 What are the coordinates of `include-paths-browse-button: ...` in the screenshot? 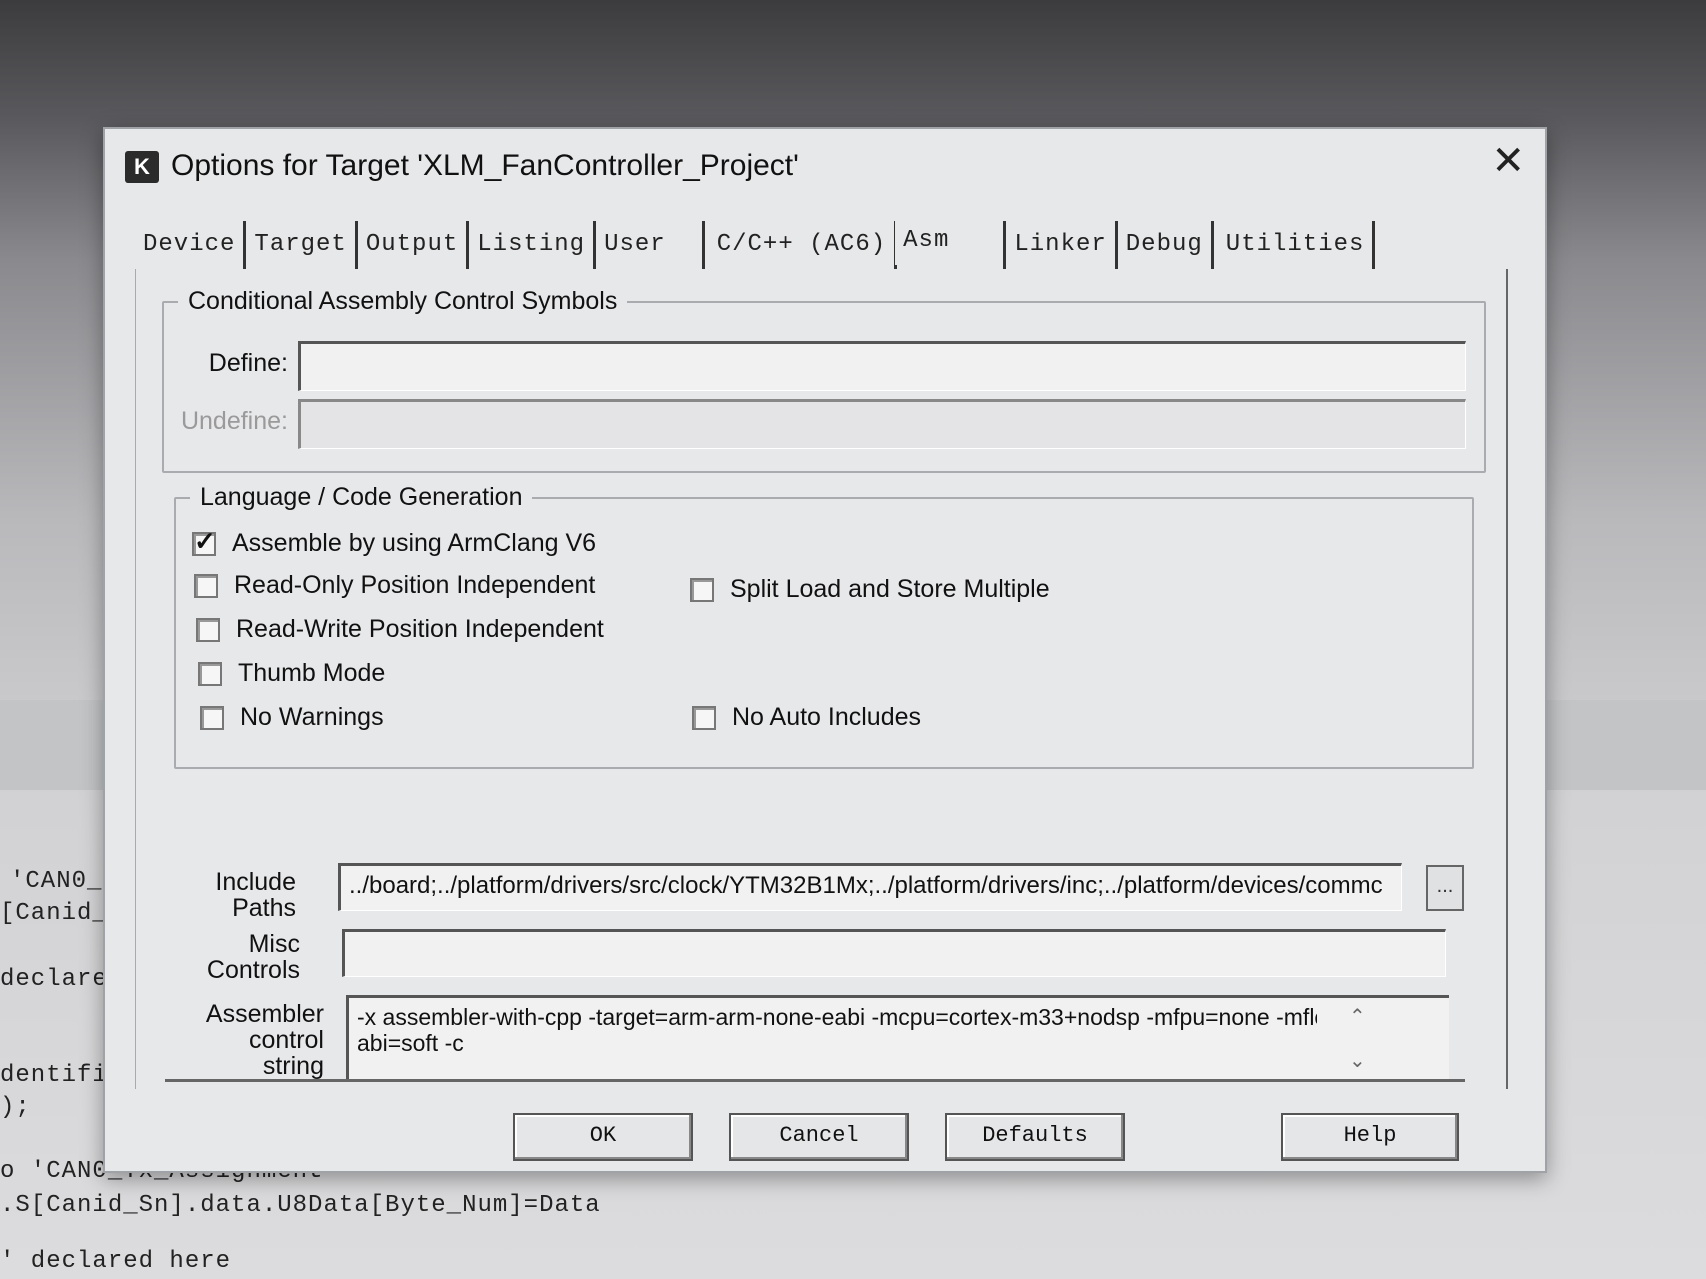 It's located at (1445, 888).